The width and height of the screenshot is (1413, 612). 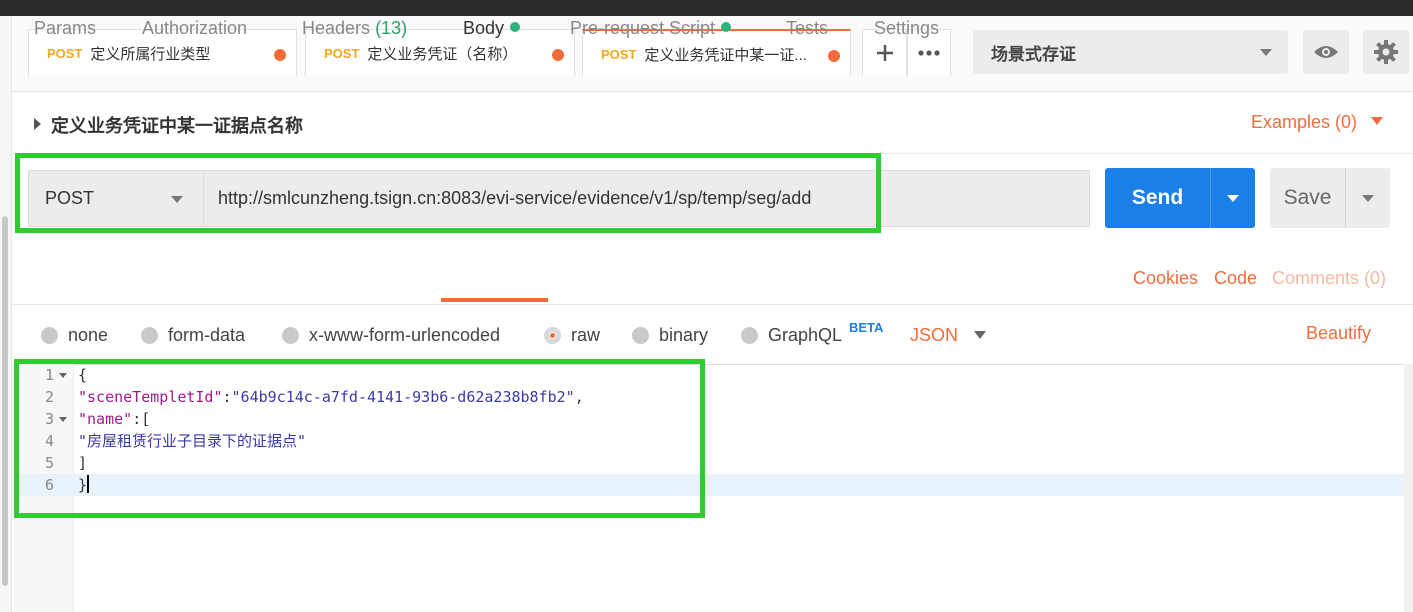 I want to click on request-name: 定义业务凭证中某一证据点名称, so click(x=168, y=125).